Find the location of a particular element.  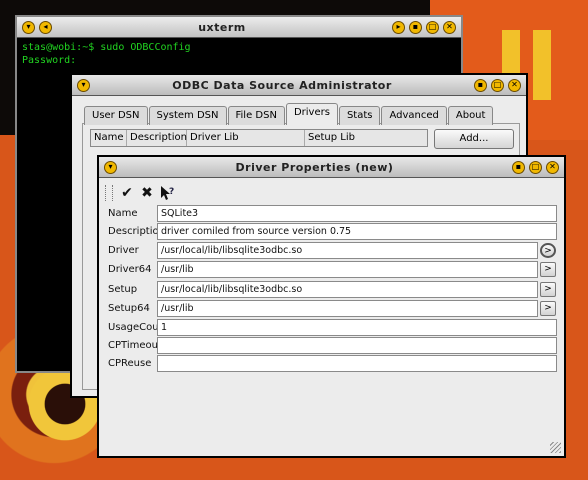

tab-drivers: Drivers is located at coordinates (311, 114).